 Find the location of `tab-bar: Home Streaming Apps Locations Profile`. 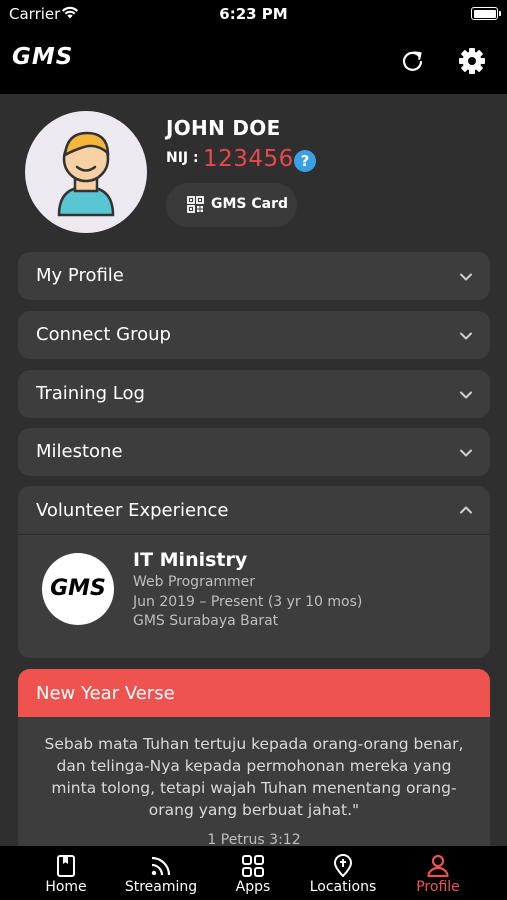

tab-bar: Home Streaming Apps Locations Profile is located at coordinates (253, 873).